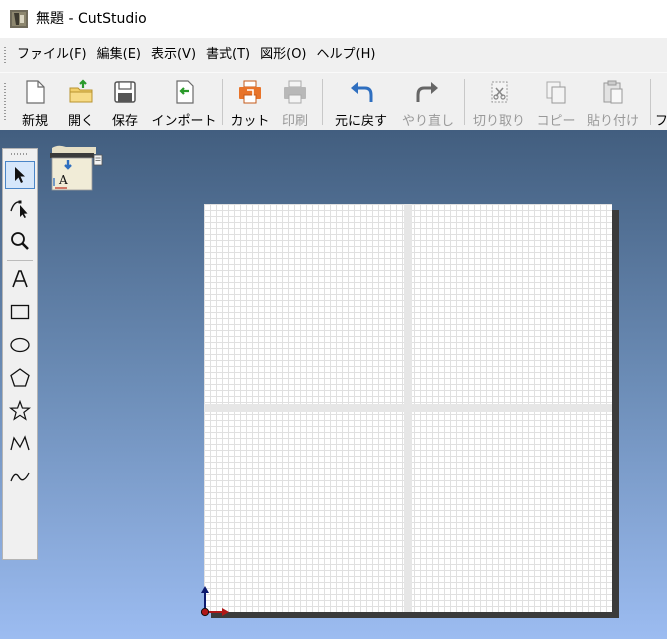 The image size is (667, 639). I want to click on polyline-tool, so click(20, 444).